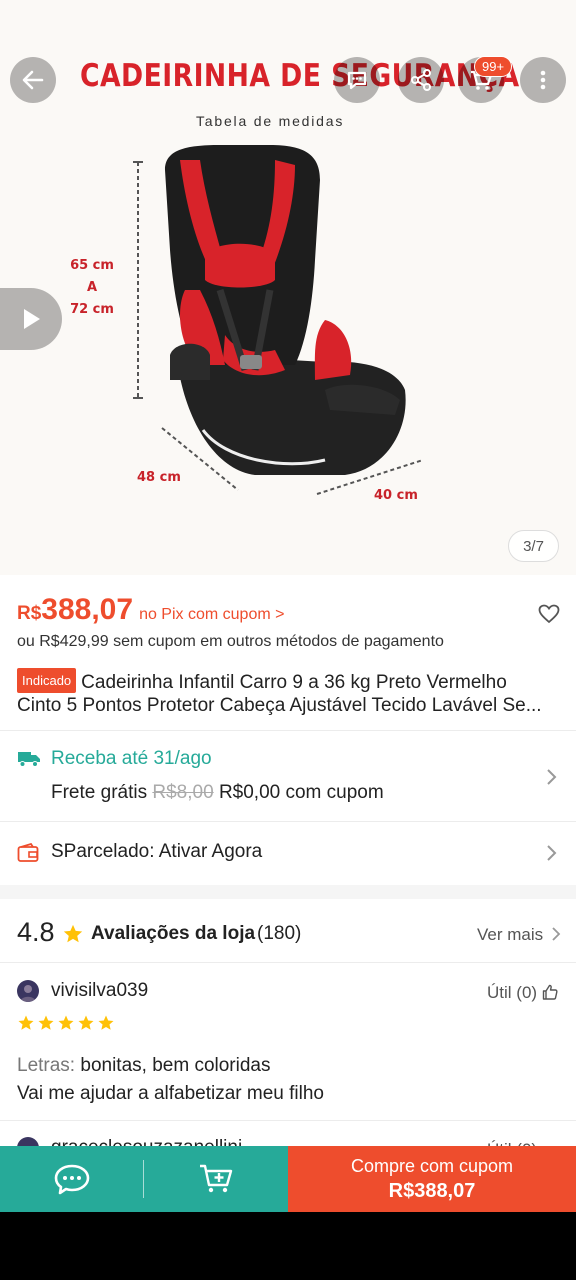 The image size is (576, 1280). What do you see at coordinates (211, 615) in the screenshot?
I see `pix-coupon-link: no Pix com cupom >` at bounding box center [211, 615].